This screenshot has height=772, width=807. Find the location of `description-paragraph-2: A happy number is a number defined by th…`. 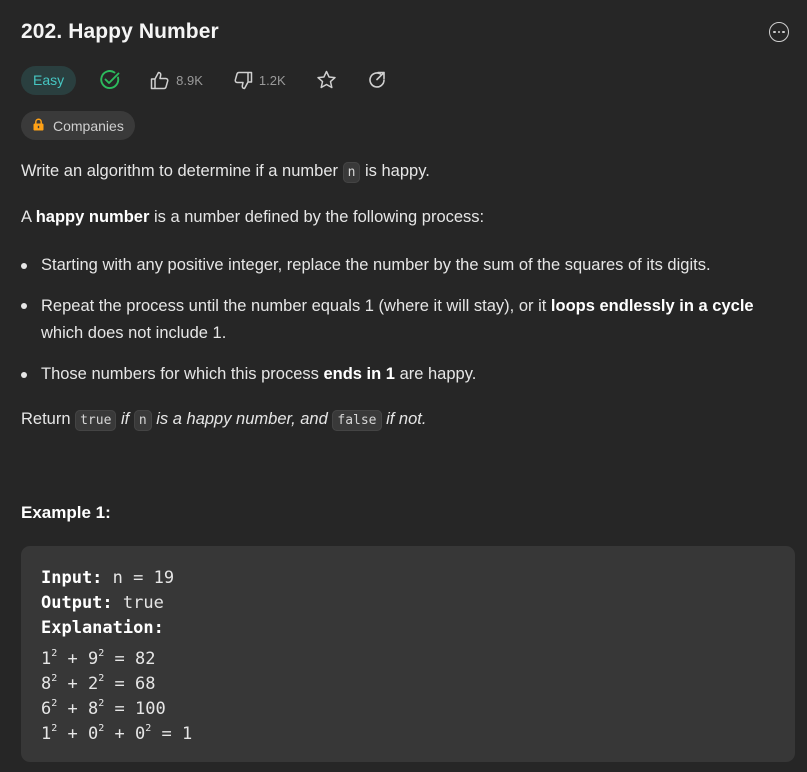

description-paragraph-2: A happy number is a number defined by th… is located at coordinates (253, 217).